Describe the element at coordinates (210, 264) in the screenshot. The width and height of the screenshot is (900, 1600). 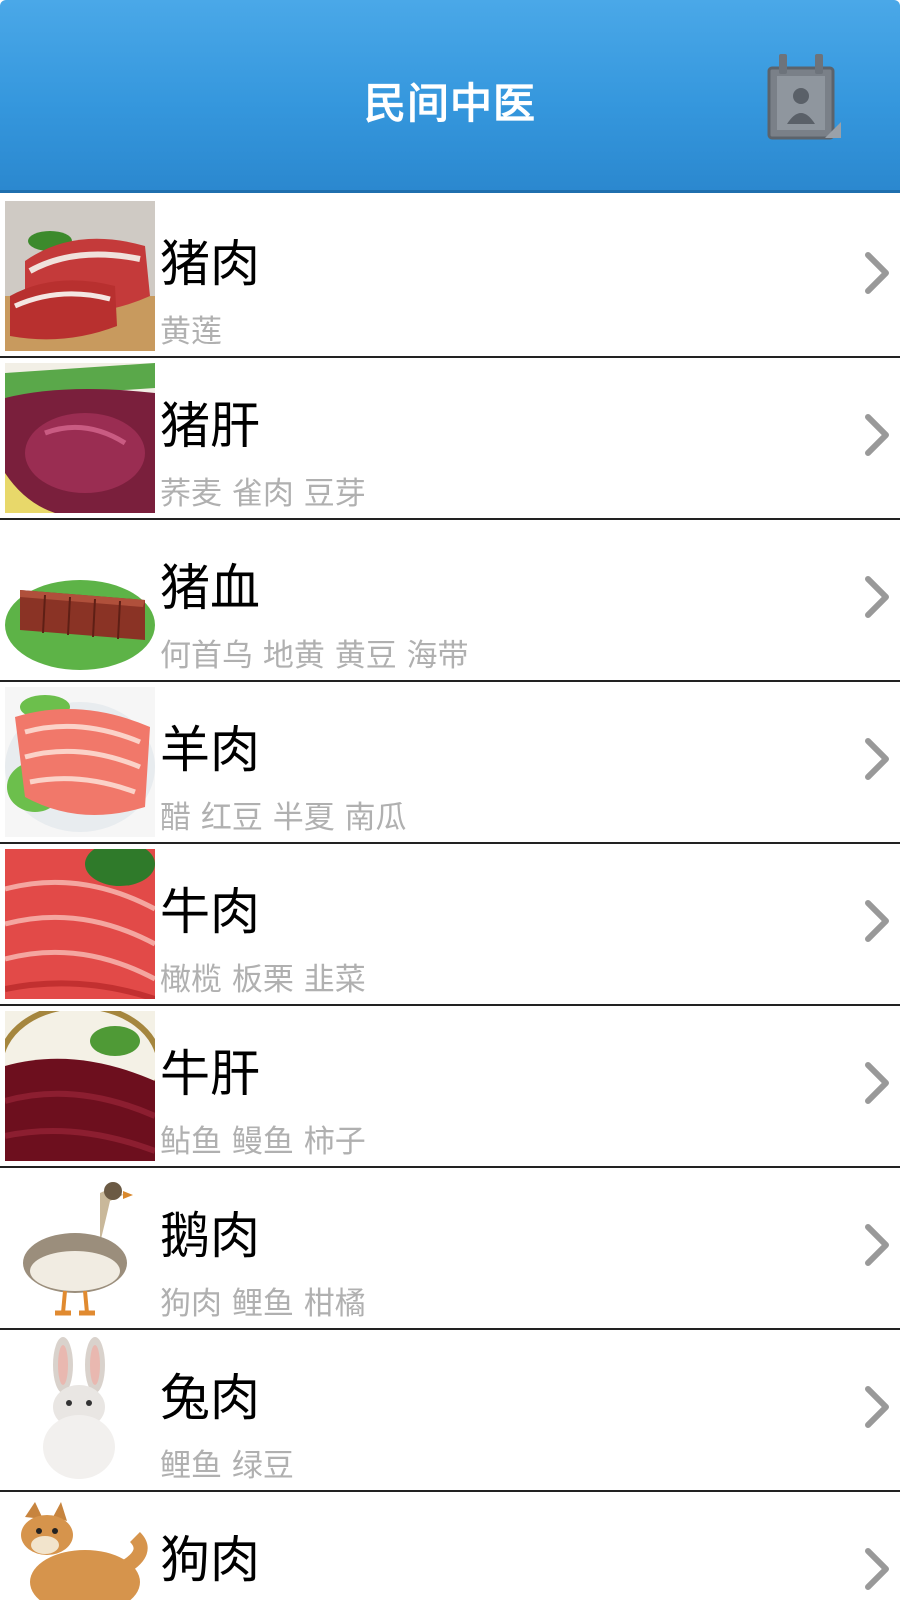
I see `item-title: 猪肉` at that location.